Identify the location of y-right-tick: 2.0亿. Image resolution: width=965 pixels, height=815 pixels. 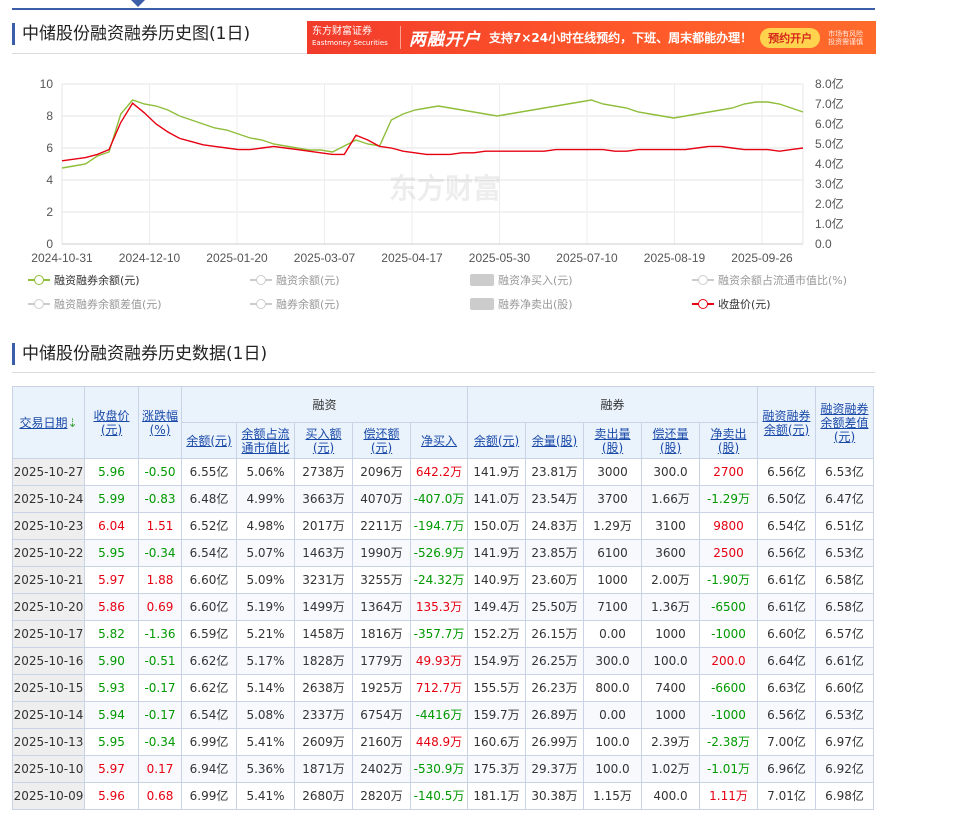
(829, 203).